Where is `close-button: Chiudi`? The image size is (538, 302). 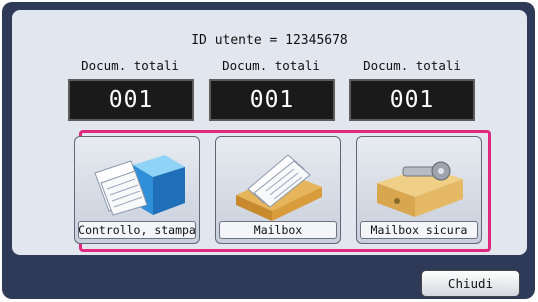 close-button: Chiudi is located at coordinates (470, 283).